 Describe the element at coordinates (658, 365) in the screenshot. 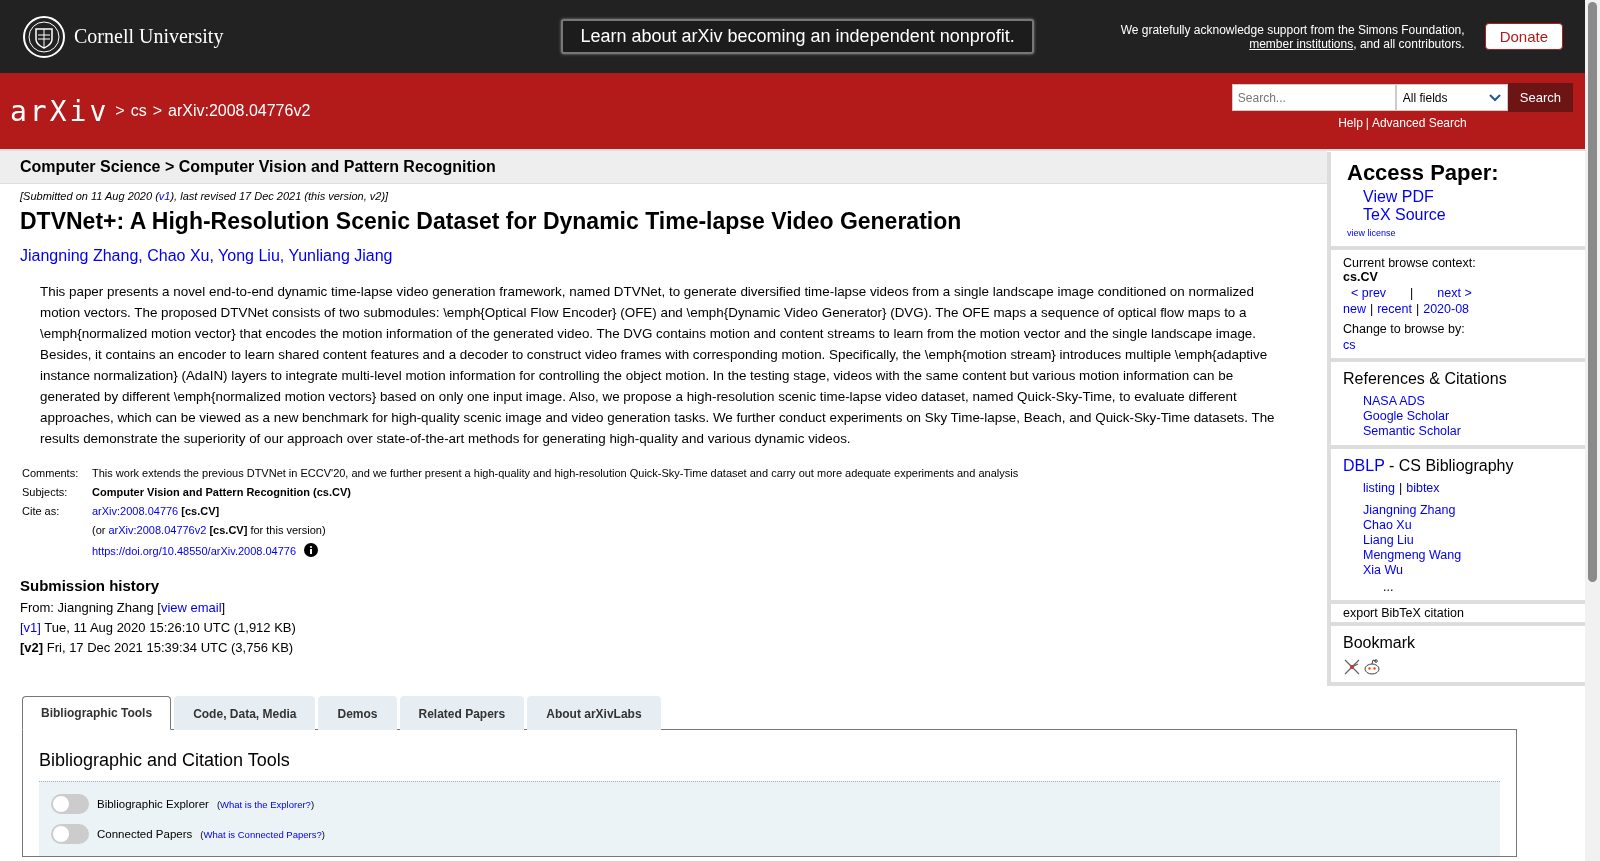

I see `abstract-text: This paper presents a novel end-to-end dynamic time-lapse video generation framework, named DTVNet, to generate diversified time-lapse videos from a single landscape image conditioned on normalized motion vectors. The proposed DTVNet consists of two submodules: \emph{Optical Flow Encoder} (OFE) and \emph{Dynamic Video Generator} (DVG). The OFE maps a sequence of optical flow maps to a \emph{normalized motion vector} that encodes the motion information of the generated video. The DVG contains motion and content streams to learn from the motion vector and the single landscape image. Besides, it contains an encoder to learn shared content features and a decoder to construct video frames with corresponding motion. Specifically, the \emph{motion stream} introduces multiple \emph{adaptive instance normalization} (AdaIN) layers to integrate multi-level motion information for controlling the object motion. In the testing stage, videos with the same content but various motion information can be generated by different \emph{normalized motion vectors} based on only one input image. Also, we propose a high-resolution scenic time-lapse video dataset, named Quick-Sky-Time, to evaluate different approaches, which can be viewed as a new benchmark for high-quality scenic image and video generation tasks. We further conduct experiments on Sky Time-lapse, Beach, and Quick-Sky-Time datasets. The results demonstrate the superiority of our approach over state-of-the-art methods for generating high-quality and various dynamic videos.` at that location.